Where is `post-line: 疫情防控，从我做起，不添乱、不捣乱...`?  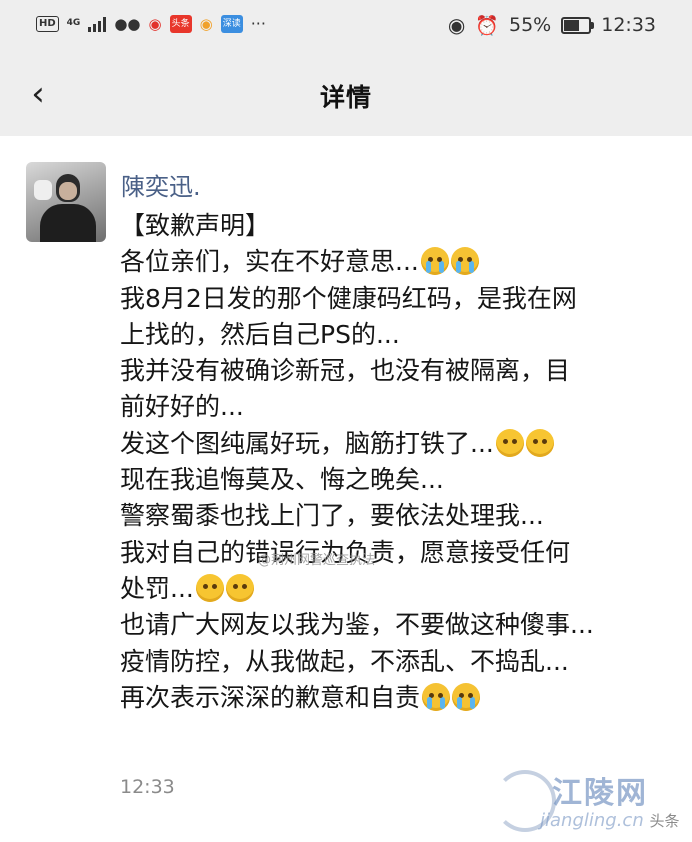 post-line: 疫情防控，从我做起，不添乱、不捣乱... is located at coordinates (344, 661).